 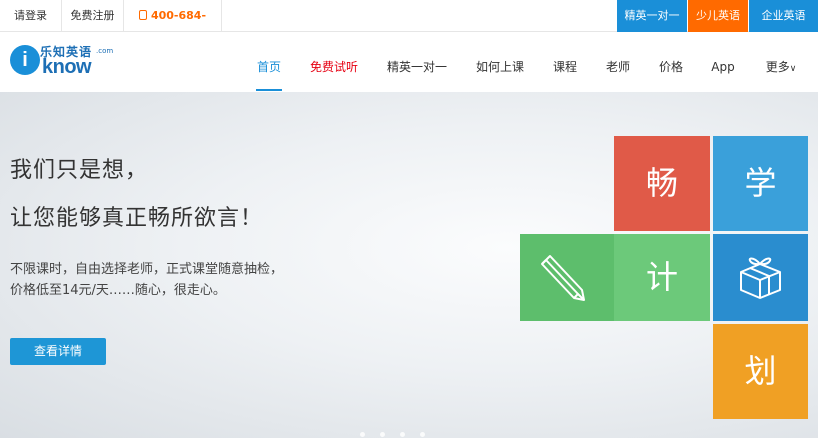 I want to click on tile-pencil, so click(x=567, y=277).